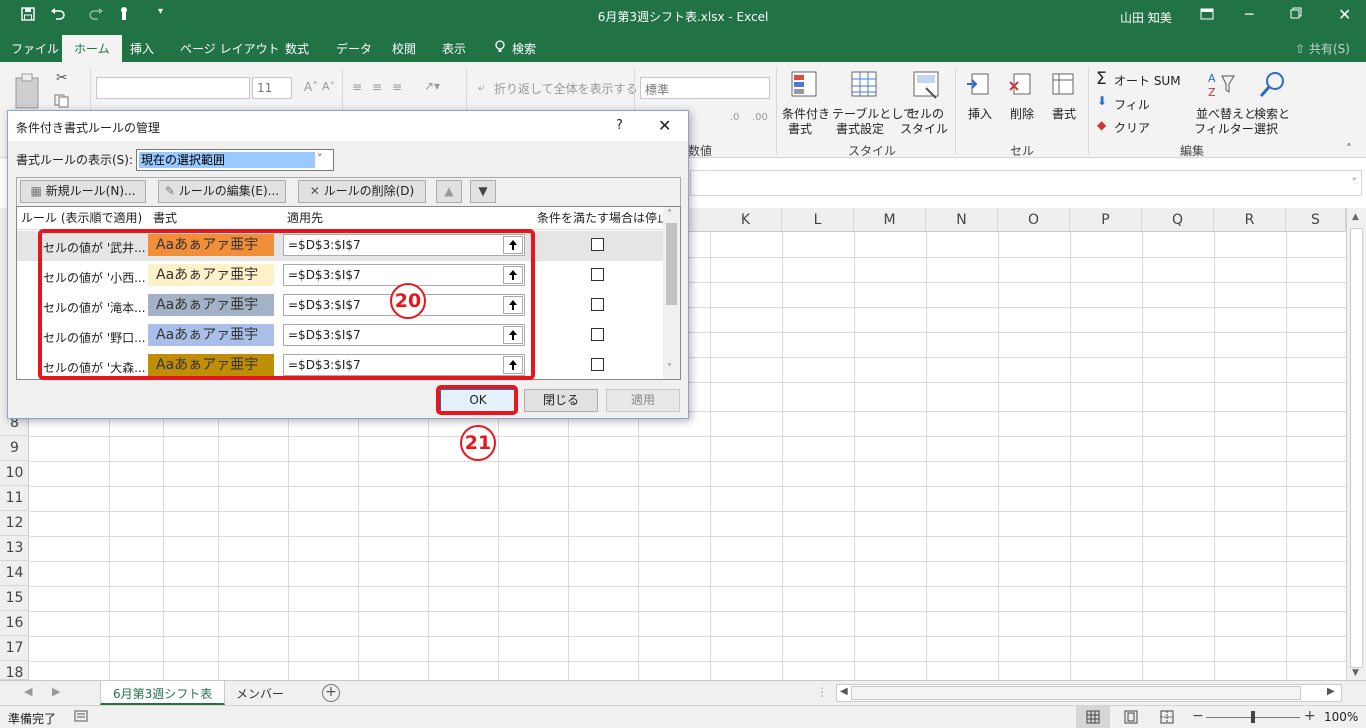 The width and height of the screenshot is (1366, 728). Describe the element at coordinates (1322, 48) in the screenshot. I see `share-button: ⇧ 共有(S)` at that location.